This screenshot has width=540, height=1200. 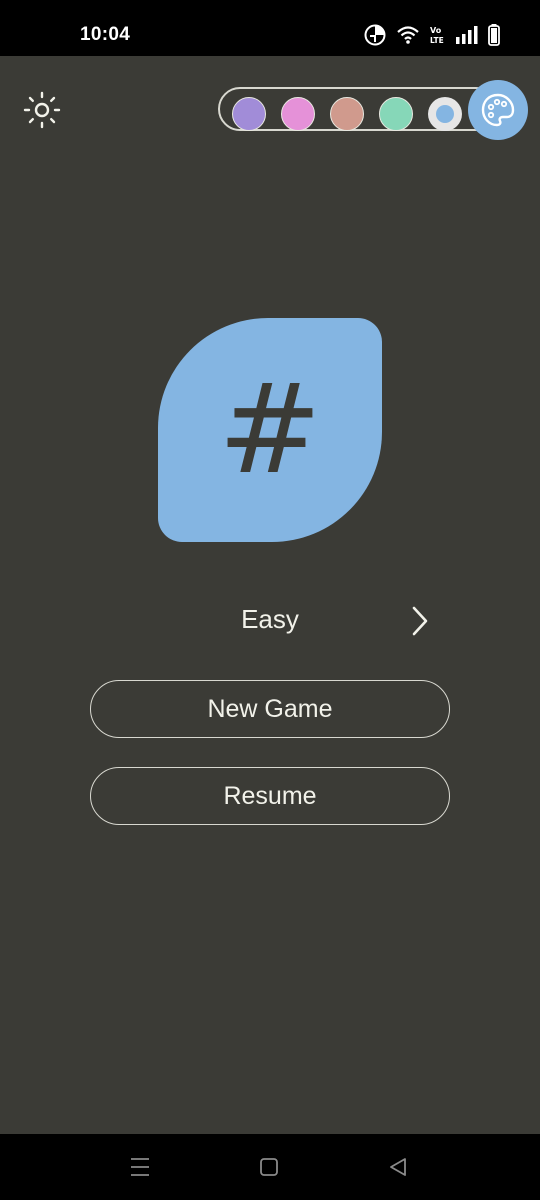 I want to click on svg-text: LTE, so click(x=437, y=40).